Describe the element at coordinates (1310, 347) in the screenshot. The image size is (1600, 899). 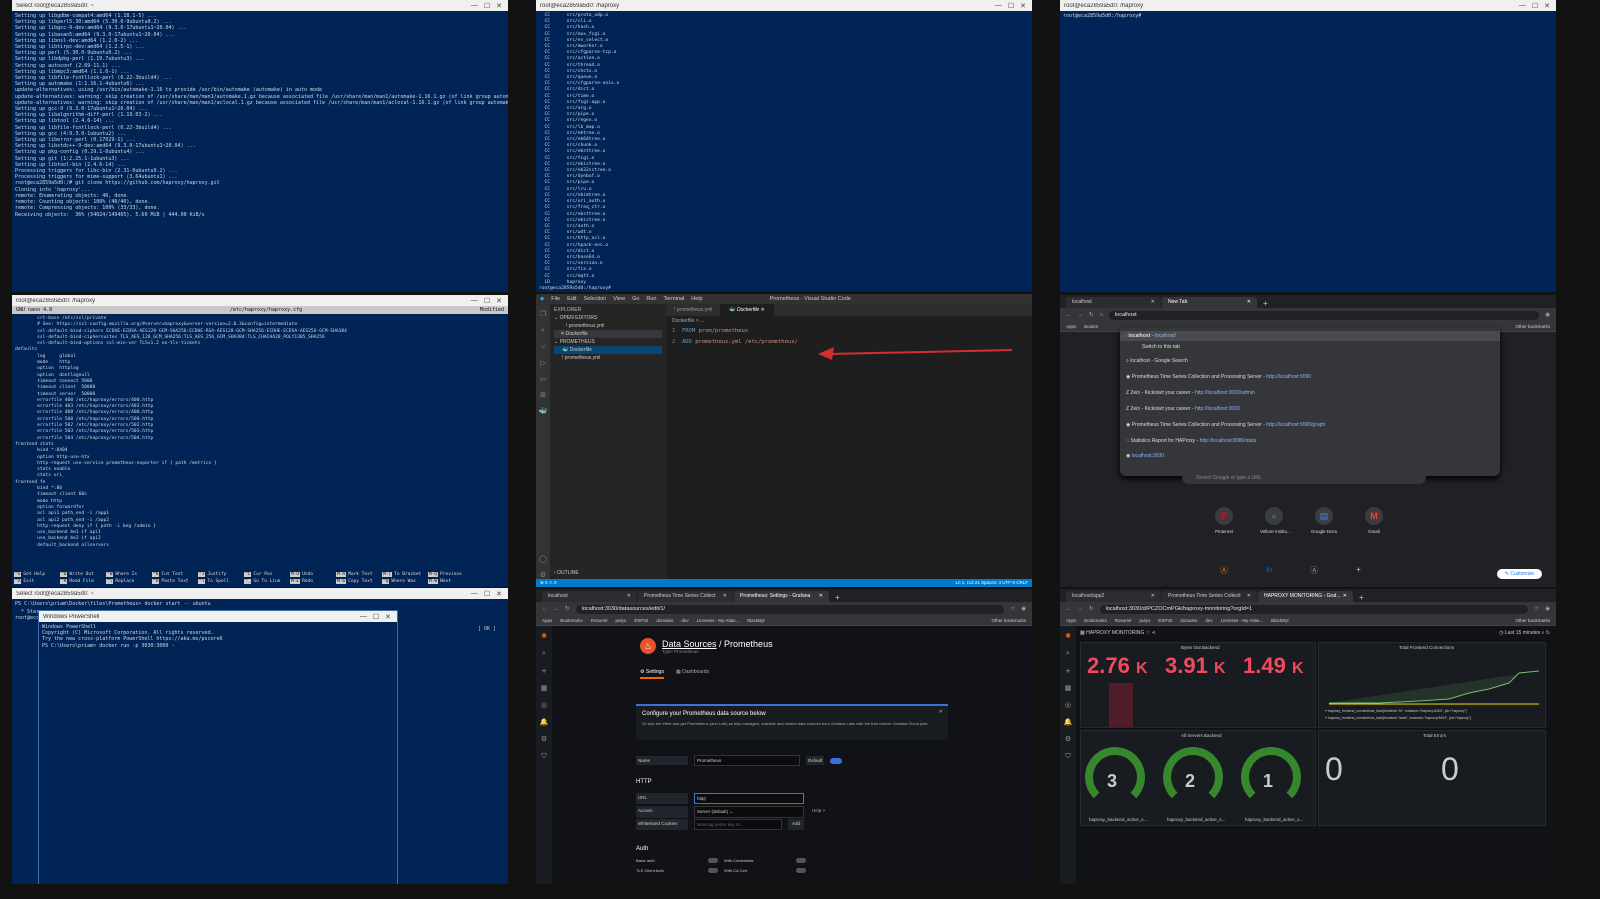
I see `switch-tab-suggestion: Switch to this tab` at that location.